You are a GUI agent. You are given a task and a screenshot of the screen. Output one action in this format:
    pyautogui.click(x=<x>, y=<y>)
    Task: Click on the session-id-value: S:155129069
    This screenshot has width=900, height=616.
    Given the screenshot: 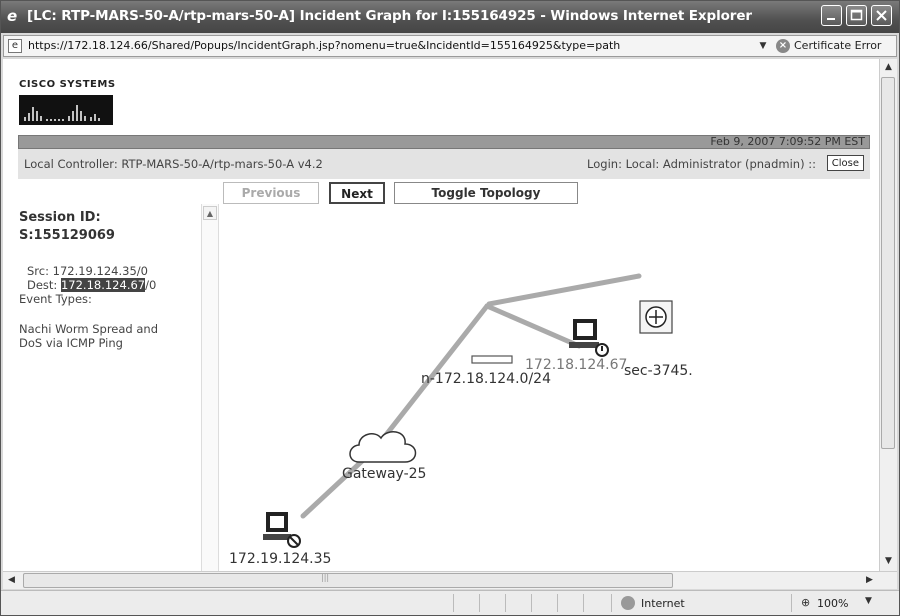 What is the action you would take?
    pyautogui.click(x=67, y=235)
    